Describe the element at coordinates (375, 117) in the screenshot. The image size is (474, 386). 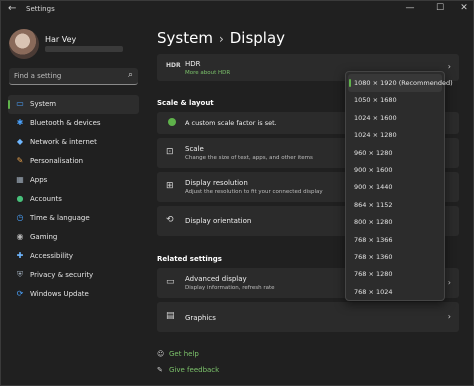
I see `resolution-option-label: 1024 × 1600` at that location.